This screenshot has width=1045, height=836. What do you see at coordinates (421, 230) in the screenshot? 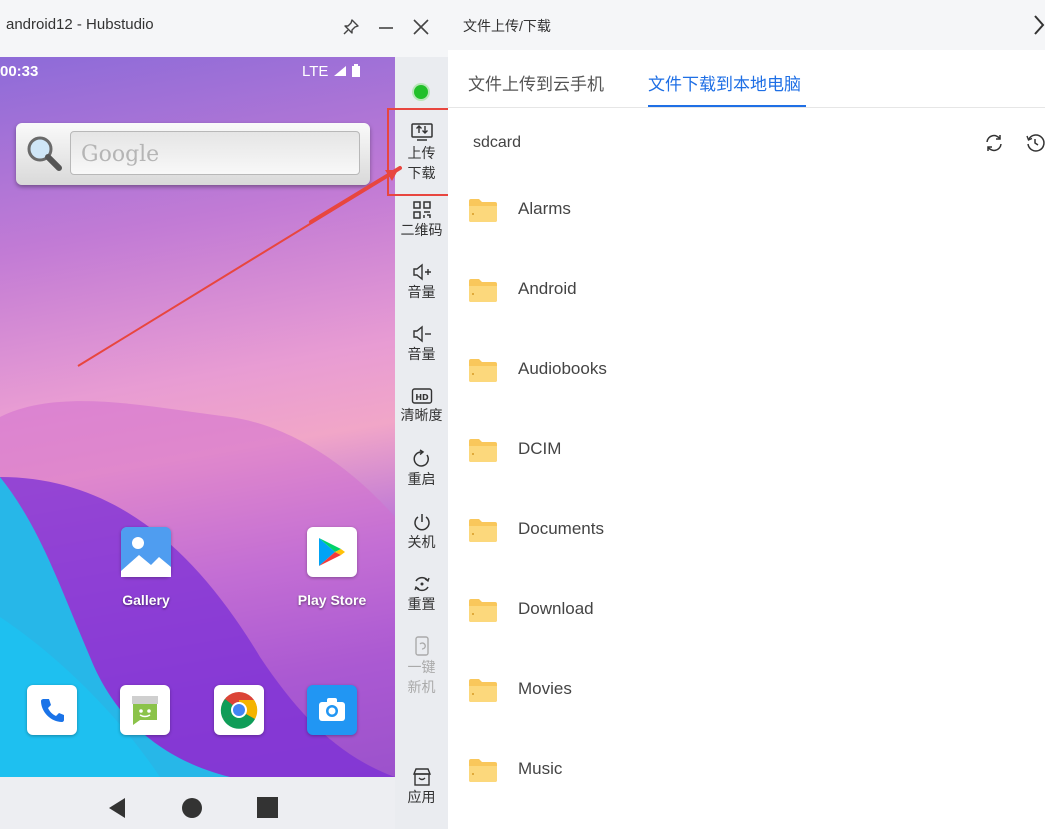
I see `tool-label: 二维码` at bounding box center [421, 230].